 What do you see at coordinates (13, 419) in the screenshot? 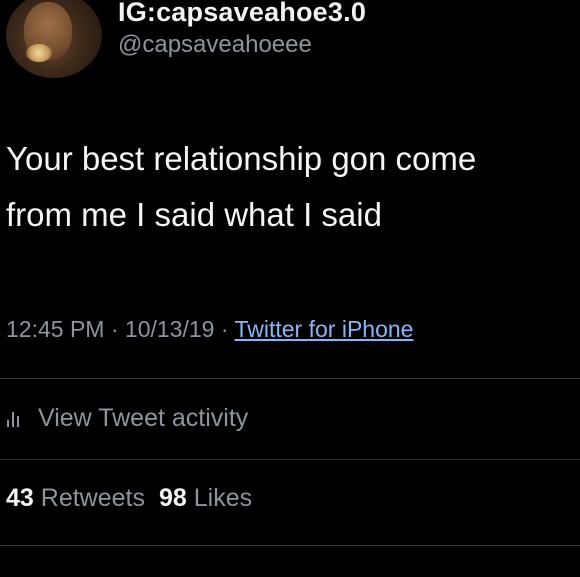
I see `bar-chart-icon` at bounding box center [13, 419].